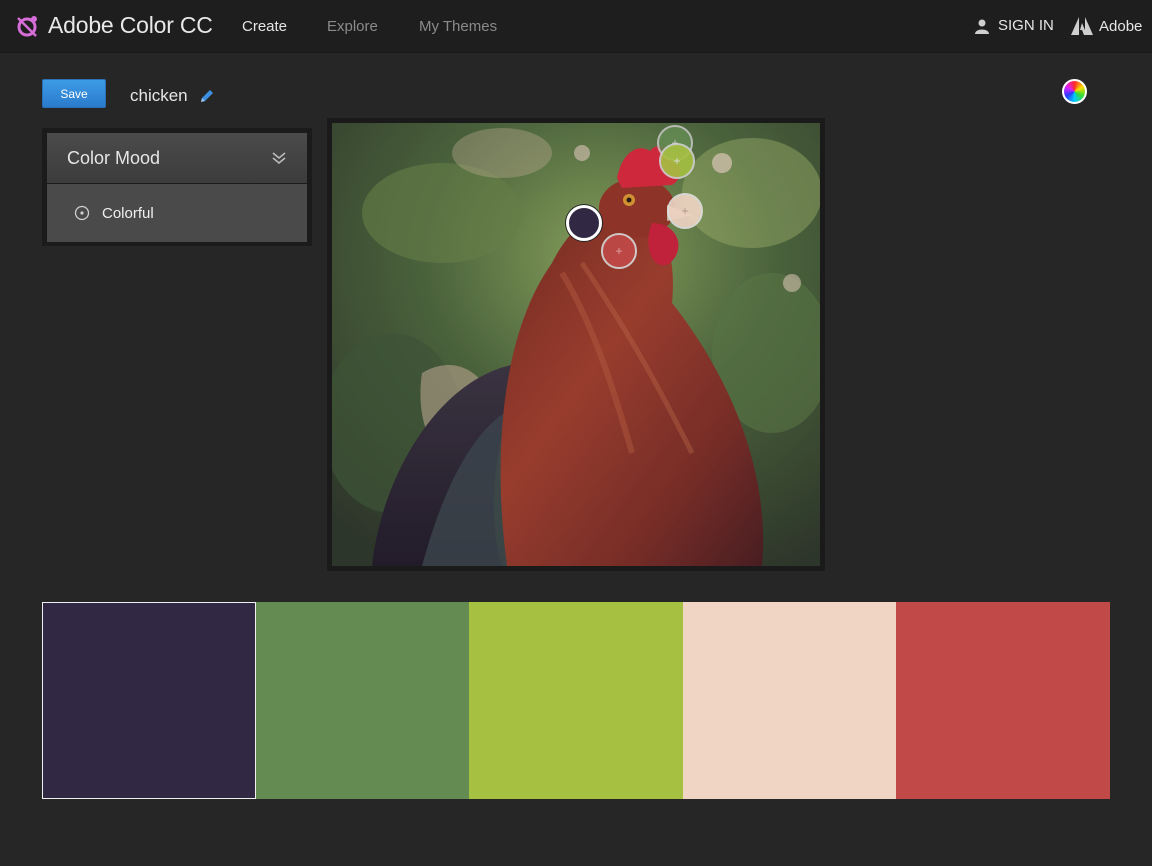 The width and height of the screenshot is (1152, 866). I want to click on adobe-color-logo-icon, so click(27, 26).